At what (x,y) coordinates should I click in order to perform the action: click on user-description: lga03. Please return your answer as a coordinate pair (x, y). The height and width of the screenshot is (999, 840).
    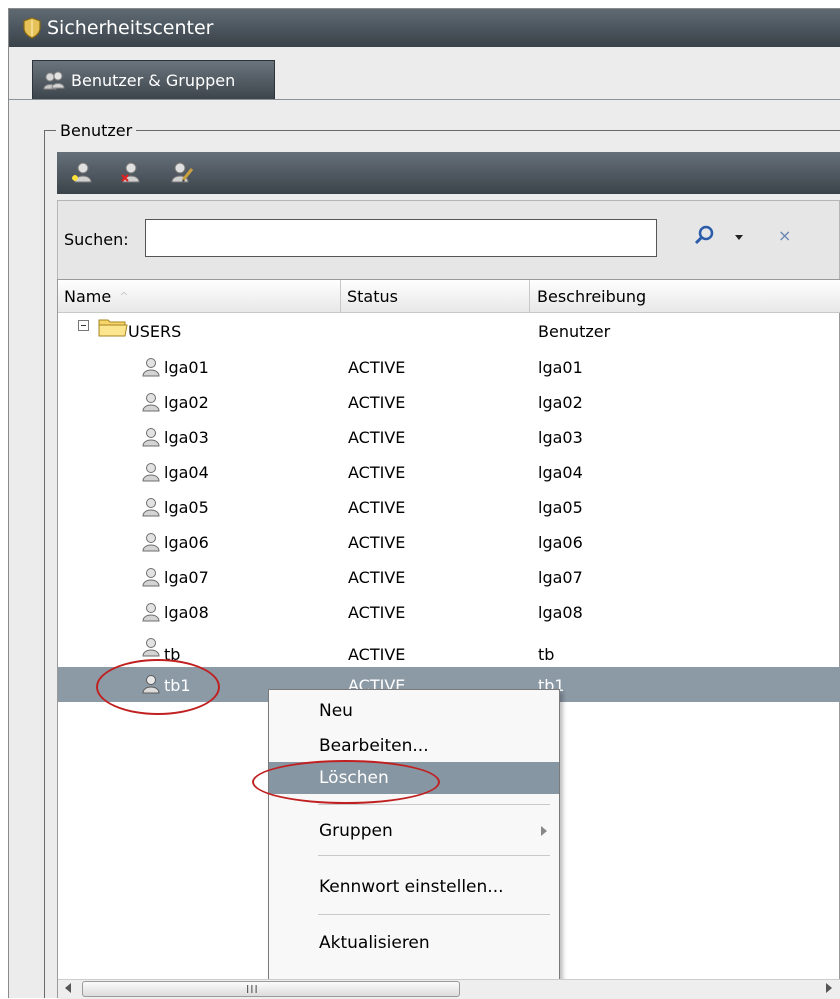
    Looking at the image, I should click on (560, 437).